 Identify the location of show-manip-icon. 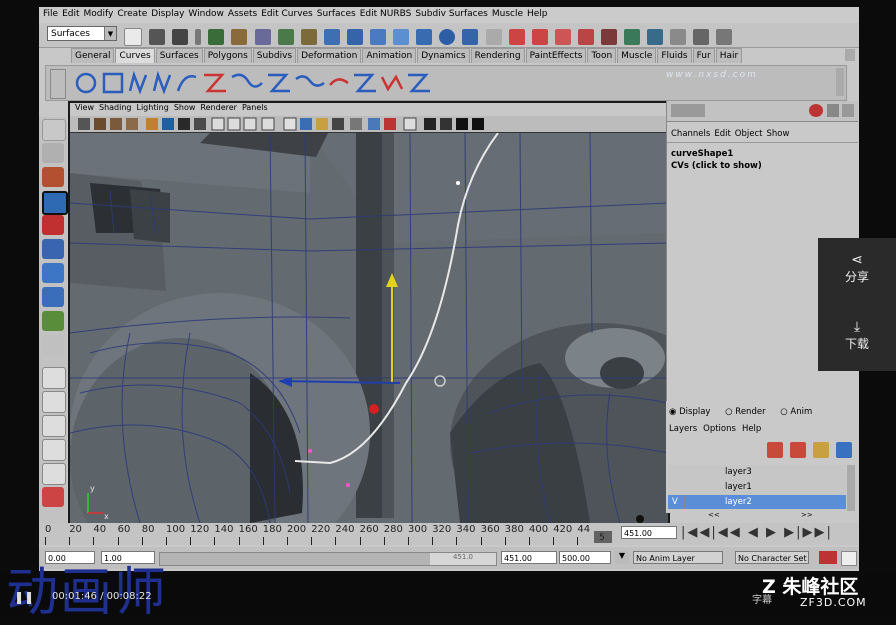
(53, 321).